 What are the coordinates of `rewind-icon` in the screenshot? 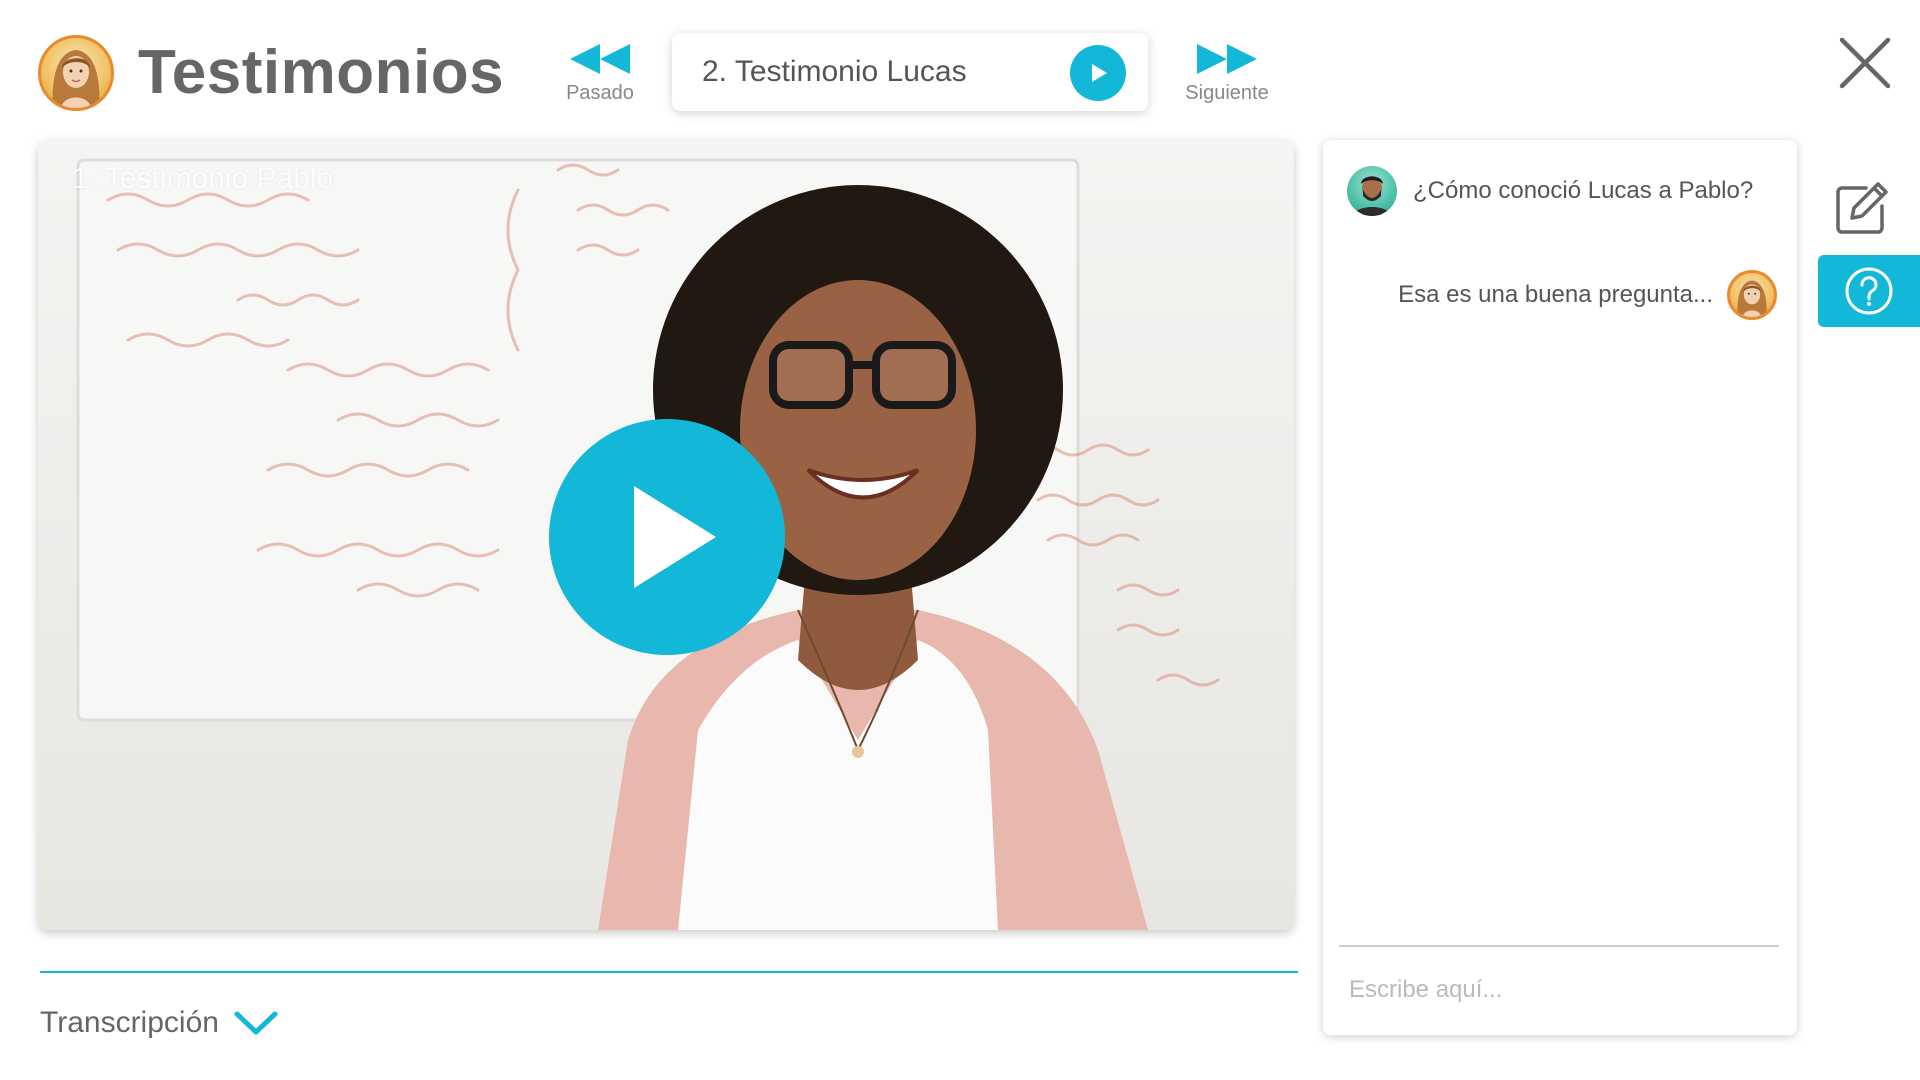 It's located at (600, 59).